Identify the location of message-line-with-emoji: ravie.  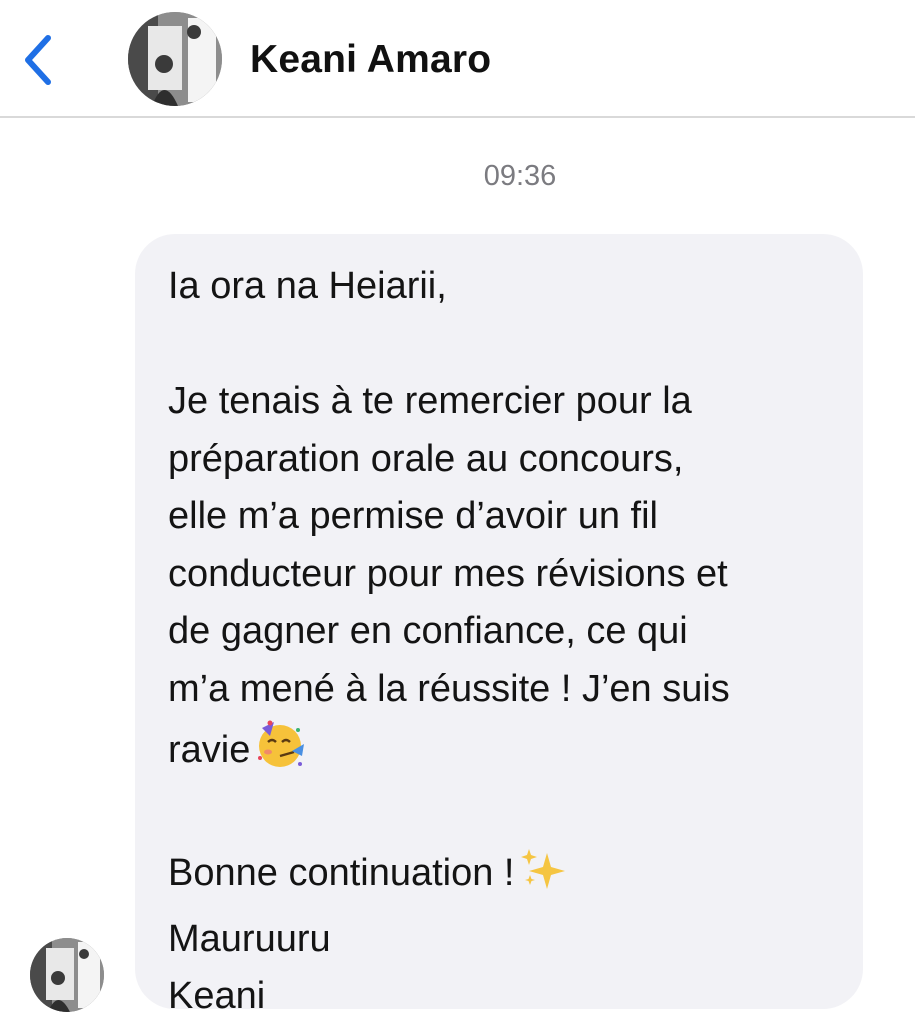
(505, 753).